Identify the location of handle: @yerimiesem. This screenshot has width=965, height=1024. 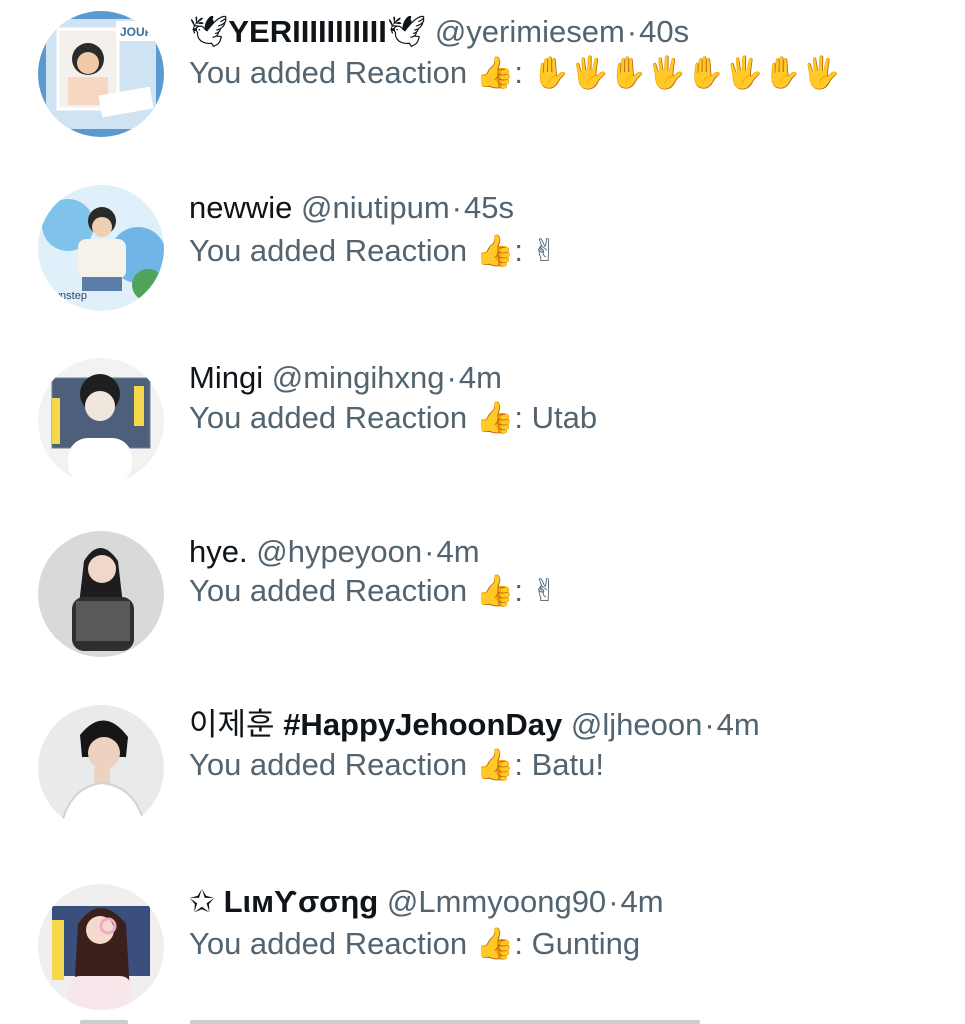
(530, 31).